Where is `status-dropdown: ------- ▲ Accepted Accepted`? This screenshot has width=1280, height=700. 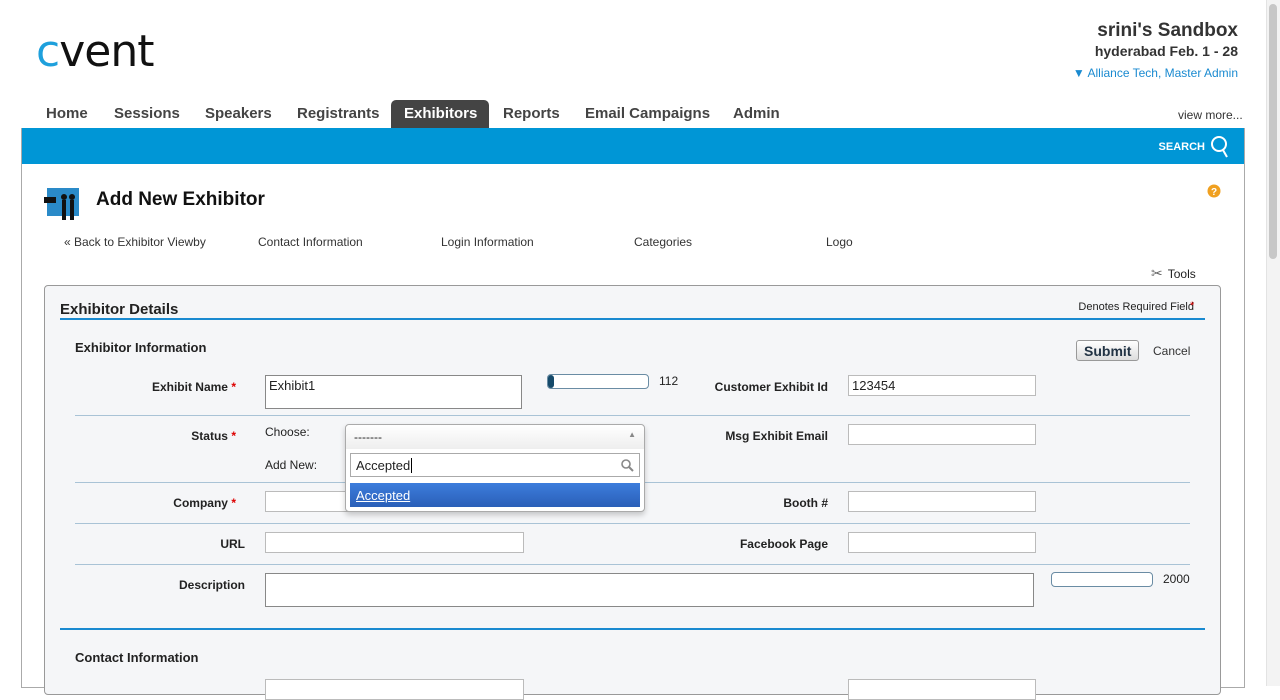 status-dropdown: ------- ▲ Accepted Accepted is located at coordinates (495, 468).